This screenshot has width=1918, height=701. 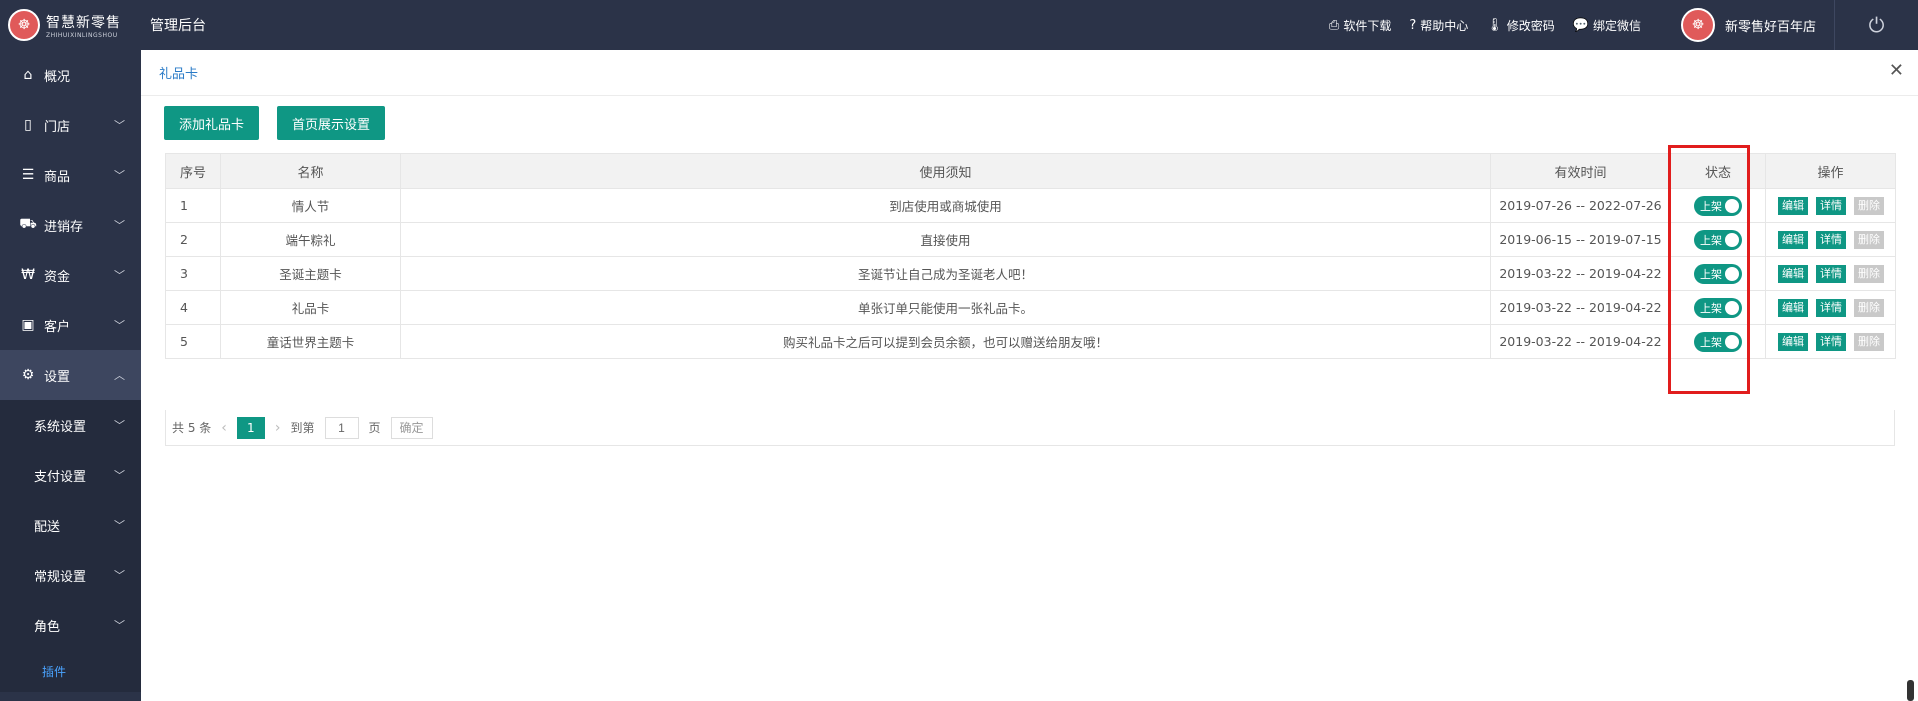 What do you see at coordinates (70, 225) in the screenshot?
I see `sidebar-item-inventory: ⛟ 进销存 ﹀` at bounding box center [70, 225].